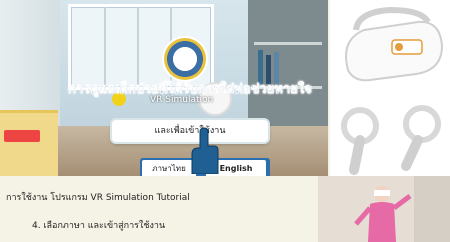 Image resolution: width=450 pixels, height=242 pixels. I want to click on vr-headset-icon, so click(394, 44).